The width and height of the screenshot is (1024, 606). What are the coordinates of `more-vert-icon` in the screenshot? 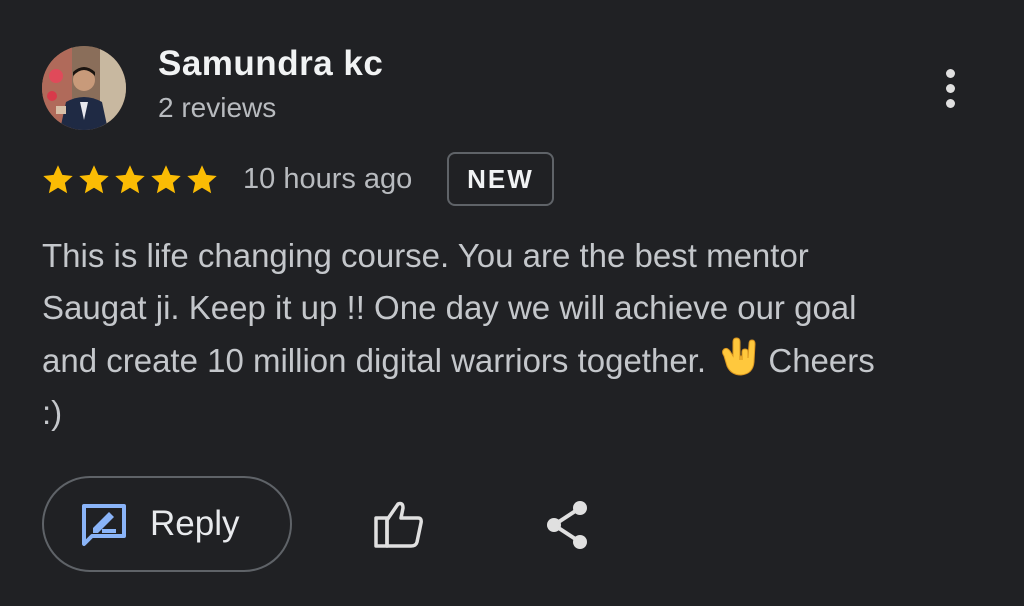 It's located at (950, 88).